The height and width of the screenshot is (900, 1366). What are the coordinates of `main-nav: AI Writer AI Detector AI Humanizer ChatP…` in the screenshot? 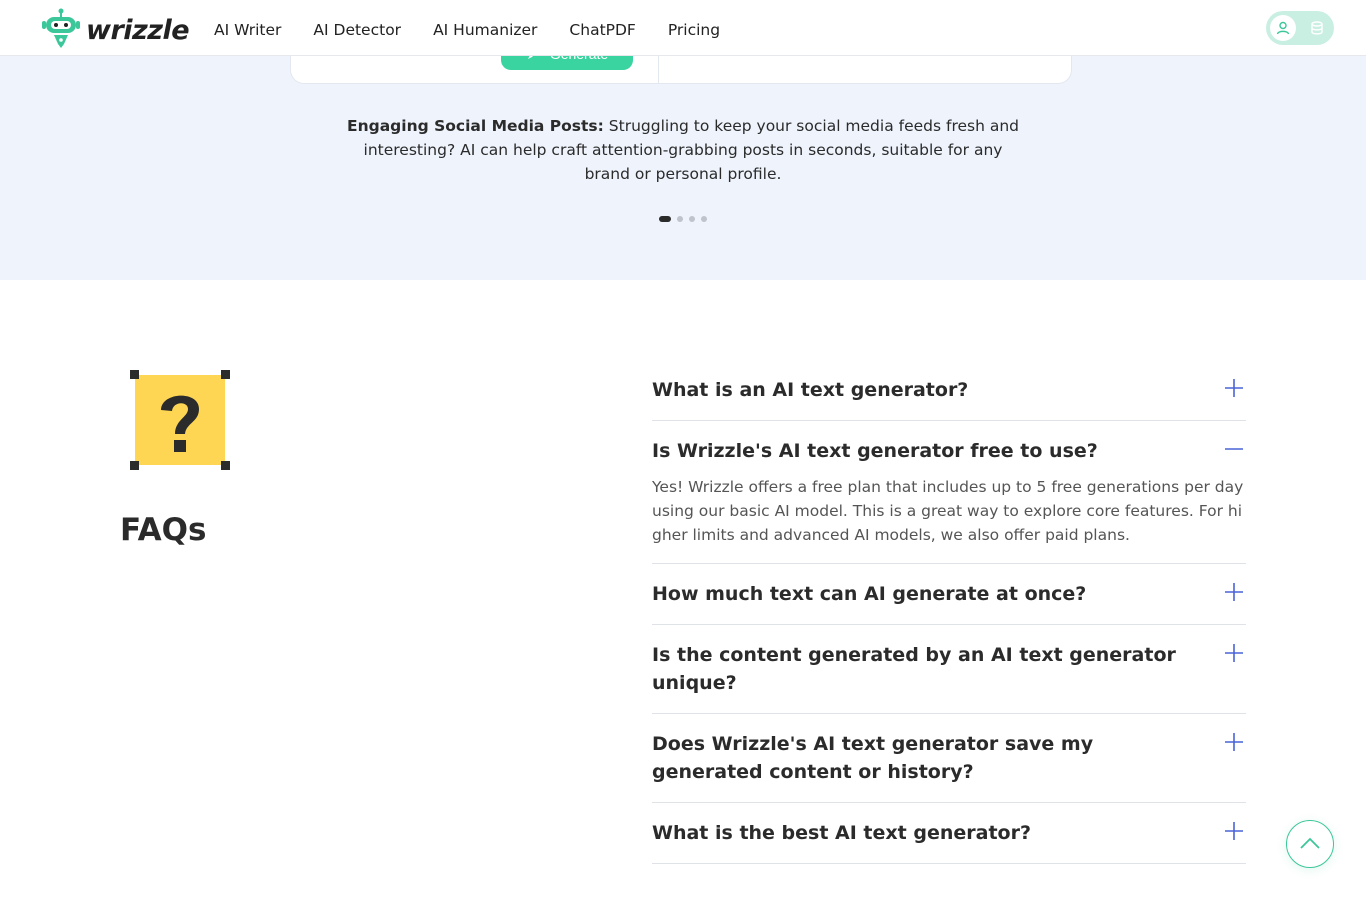 It's located at (467, 30).